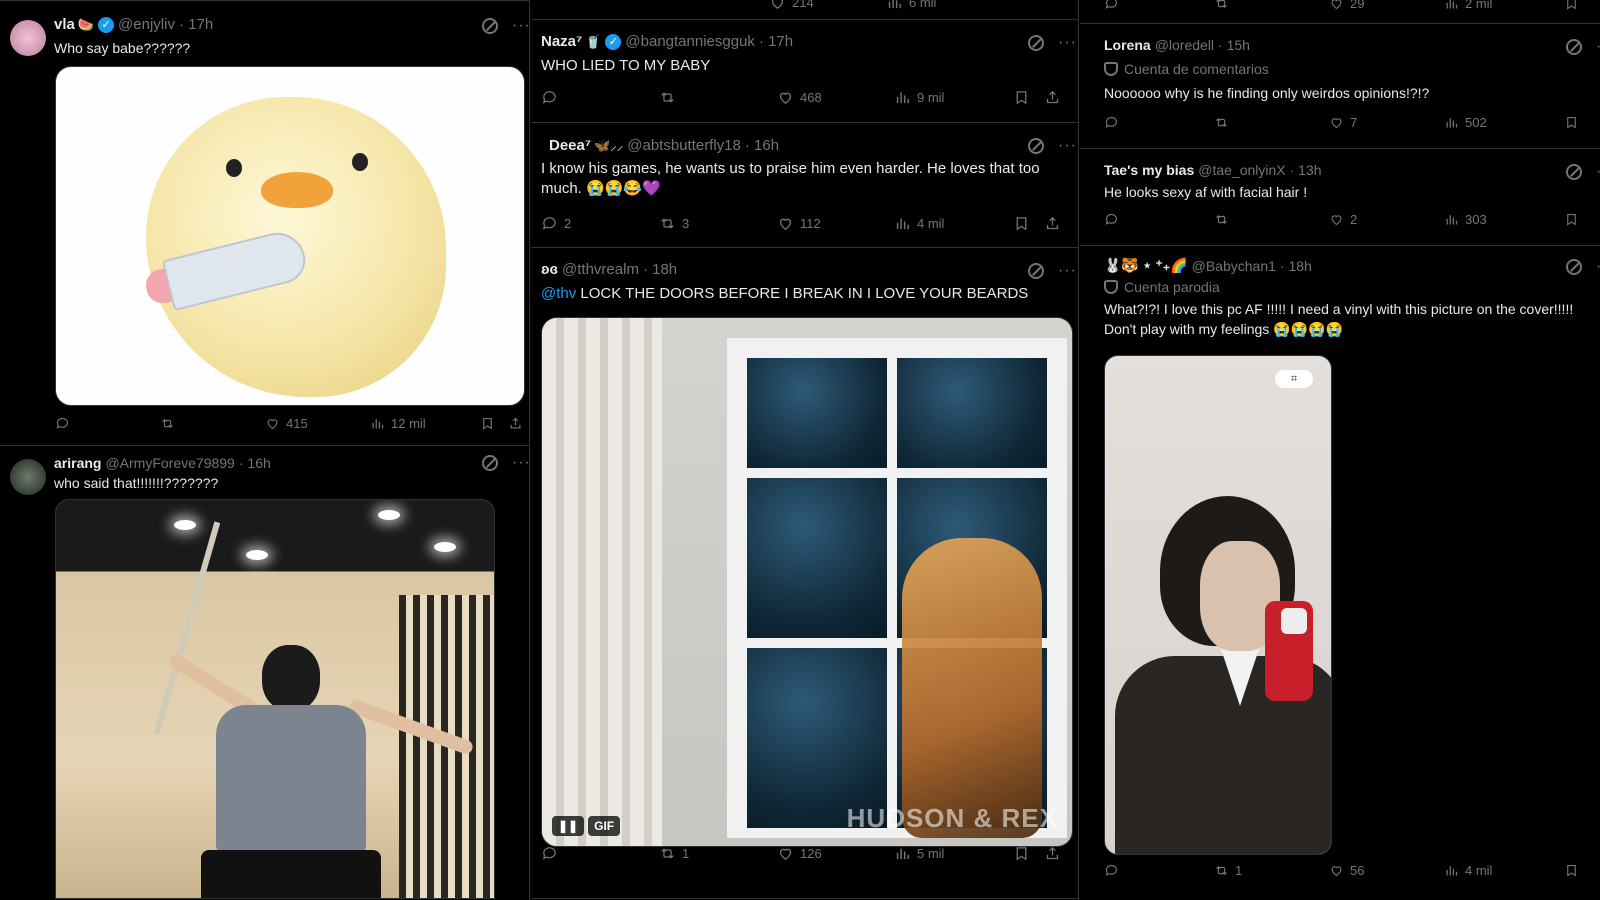 Image resolution: width=1600 pixels, height=900 pixels. I want to click on views-button: 9 mil, so click(919, 97).